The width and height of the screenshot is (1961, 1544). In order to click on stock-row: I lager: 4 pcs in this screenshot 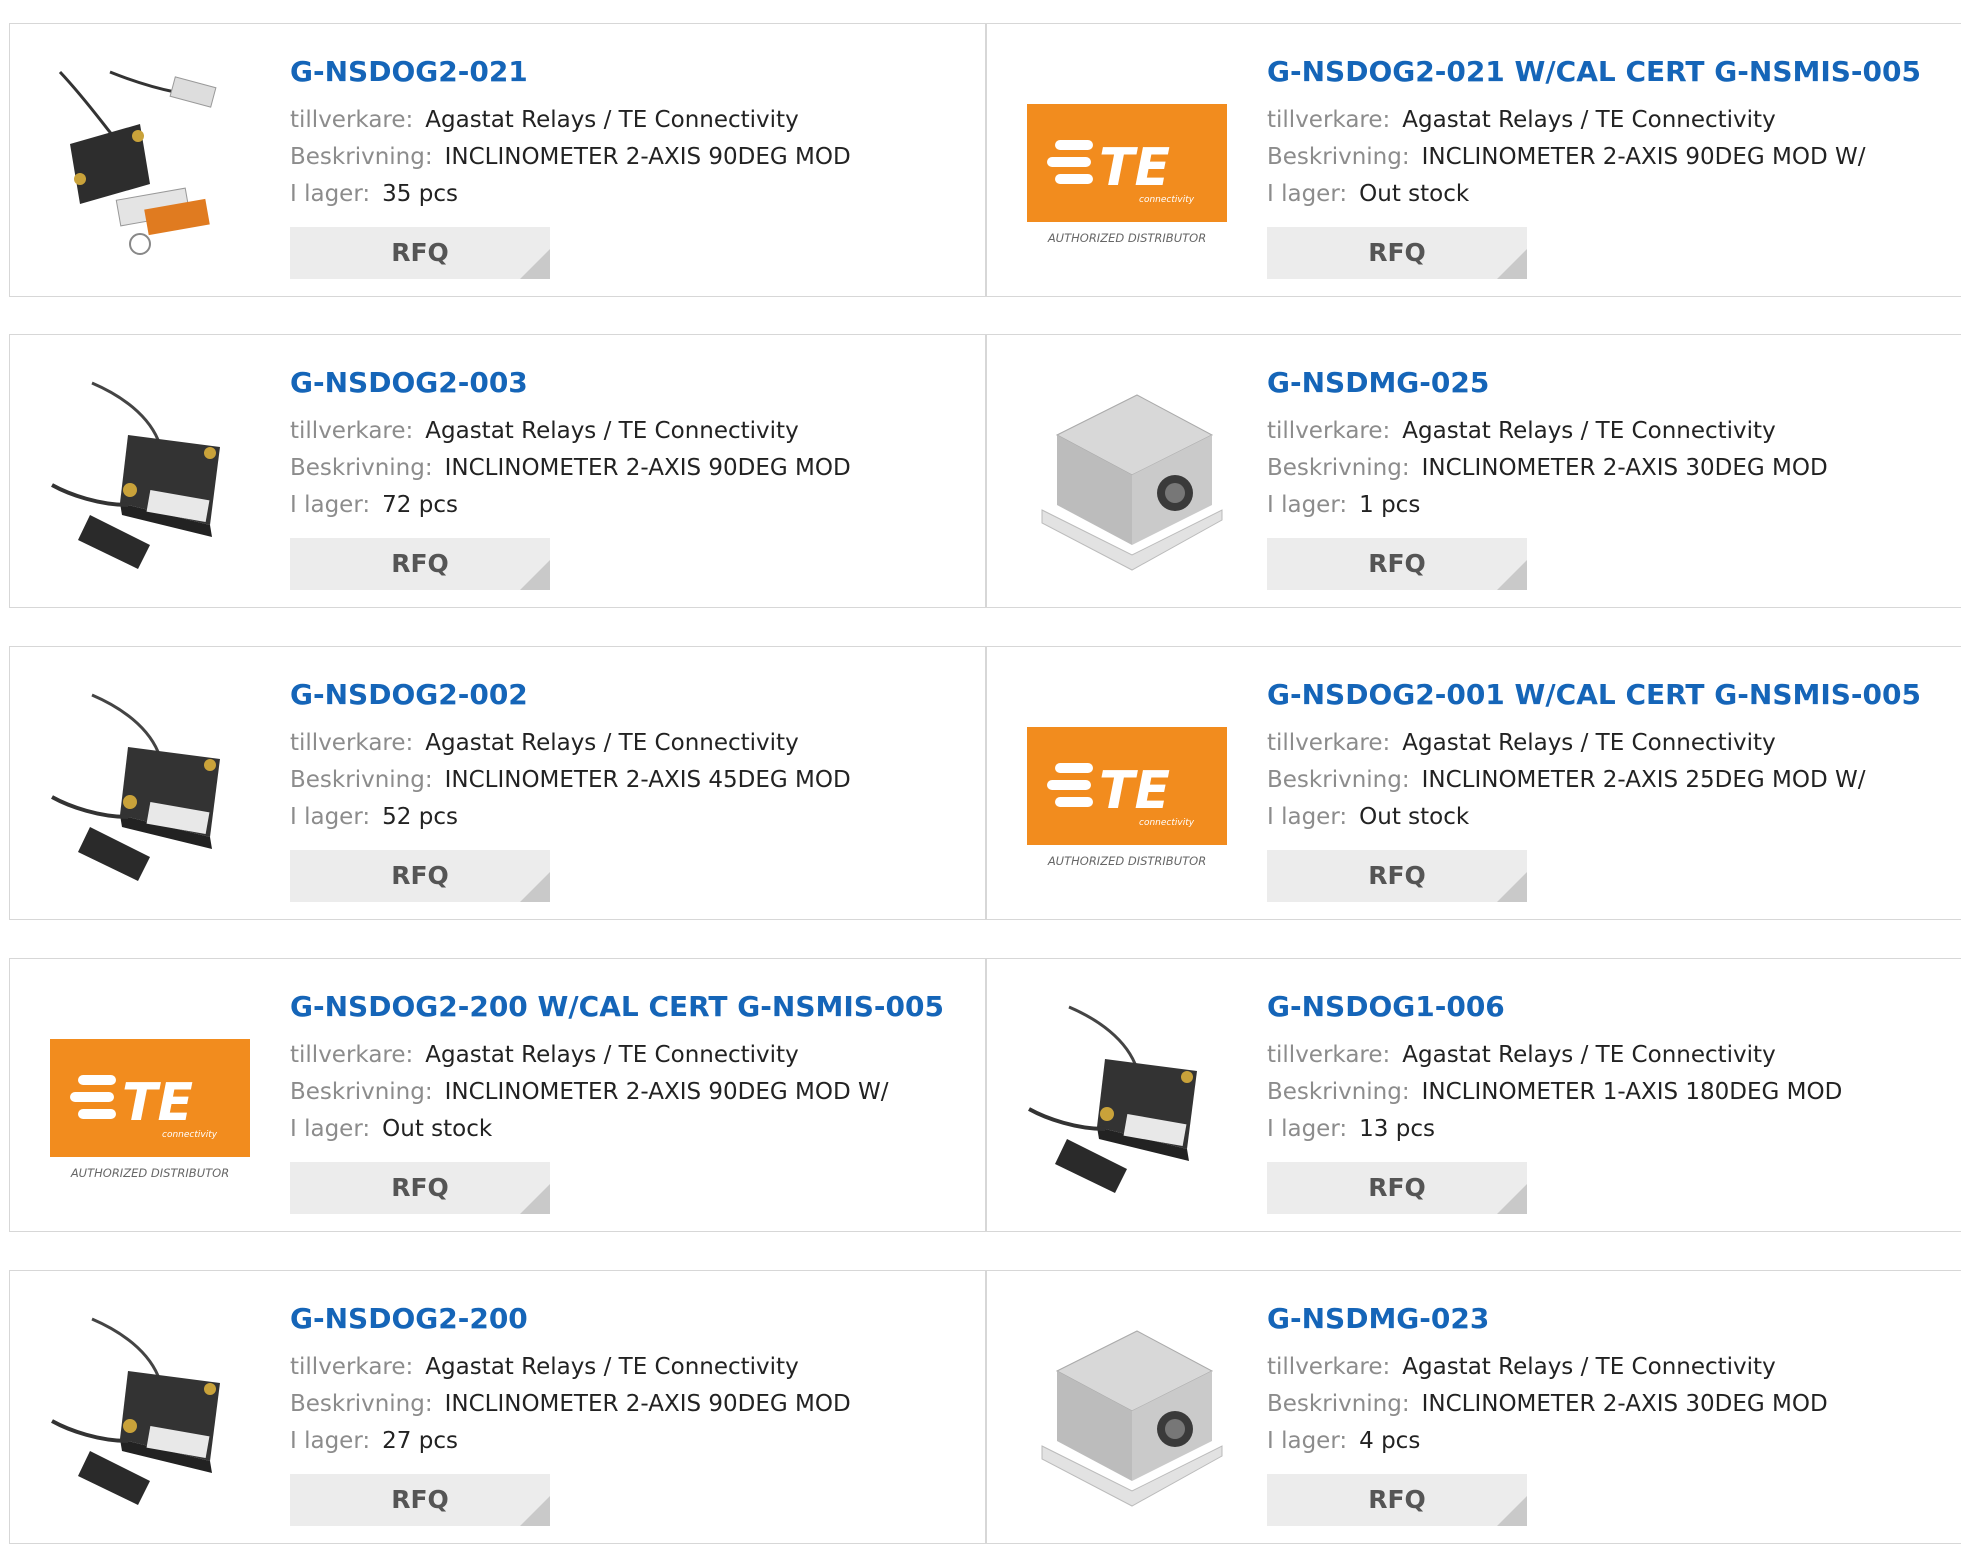, I will do `click(1614, 1441)`.